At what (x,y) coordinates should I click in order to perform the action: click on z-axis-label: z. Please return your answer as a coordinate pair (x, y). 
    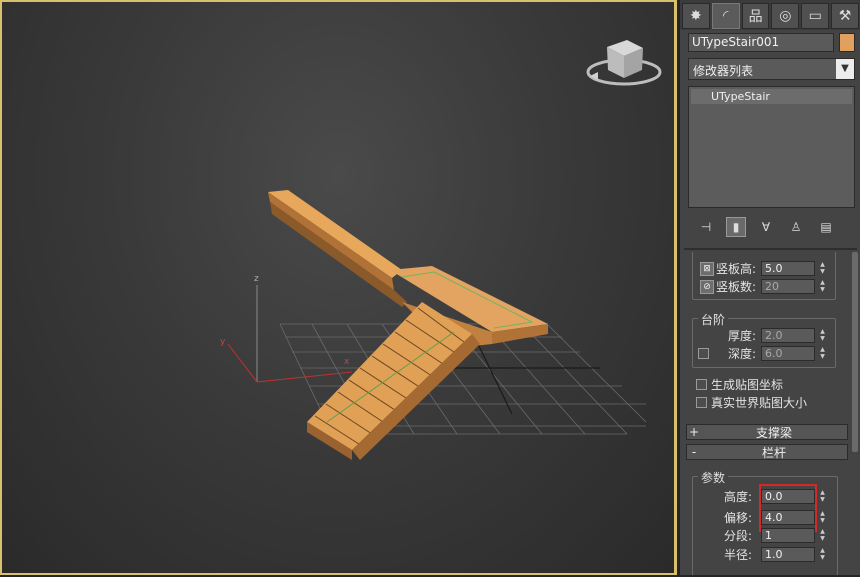
    Looking at the image, I should click on (256, 279).